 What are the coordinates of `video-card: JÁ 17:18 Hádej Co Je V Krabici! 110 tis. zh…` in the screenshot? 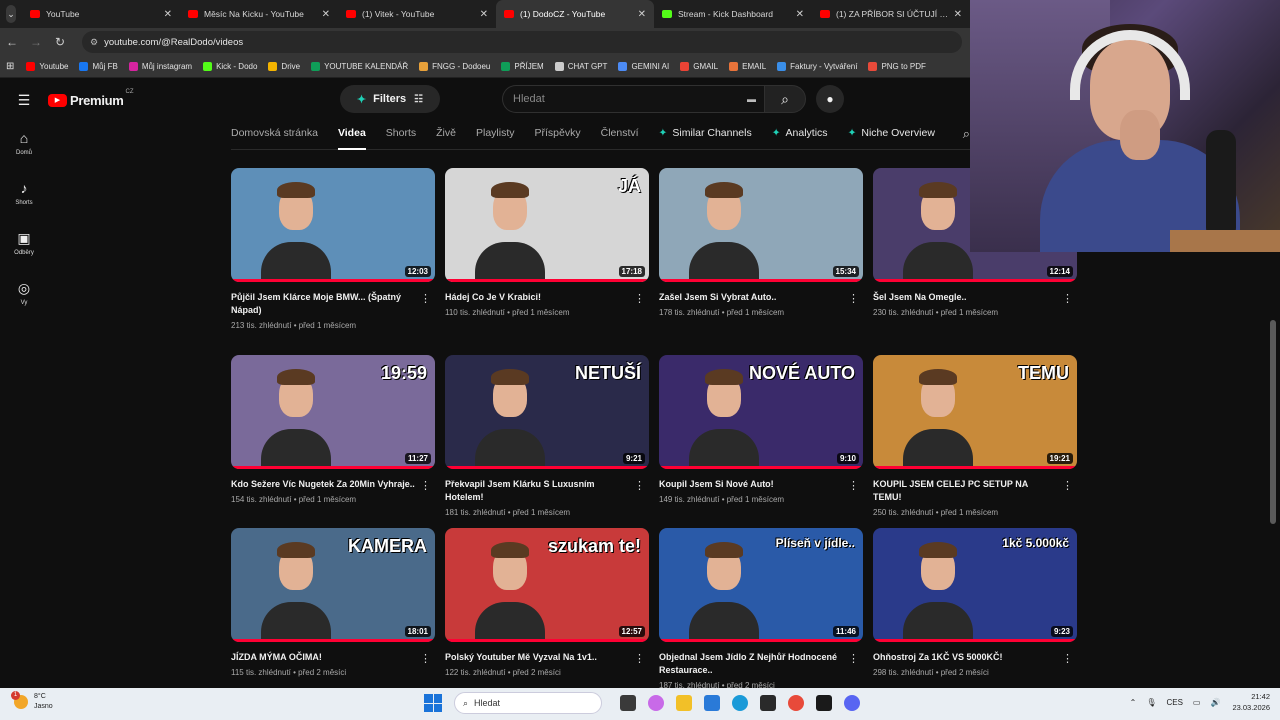 It's located at (547, 242).